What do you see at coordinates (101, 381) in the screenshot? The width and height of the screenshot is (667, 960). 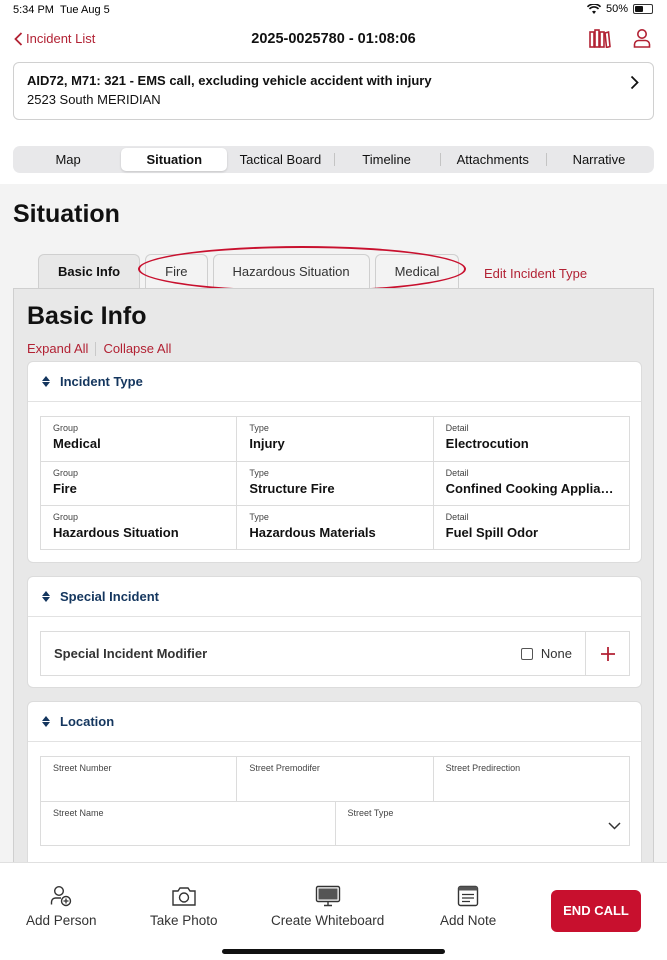 I see `section-label: Incident Type` at bounding box center [101, 381].